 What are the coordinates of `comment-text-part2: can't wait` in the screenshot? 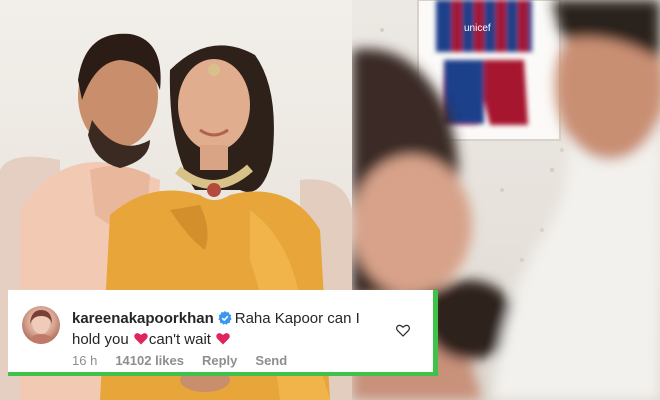 It's located at (179, 339).